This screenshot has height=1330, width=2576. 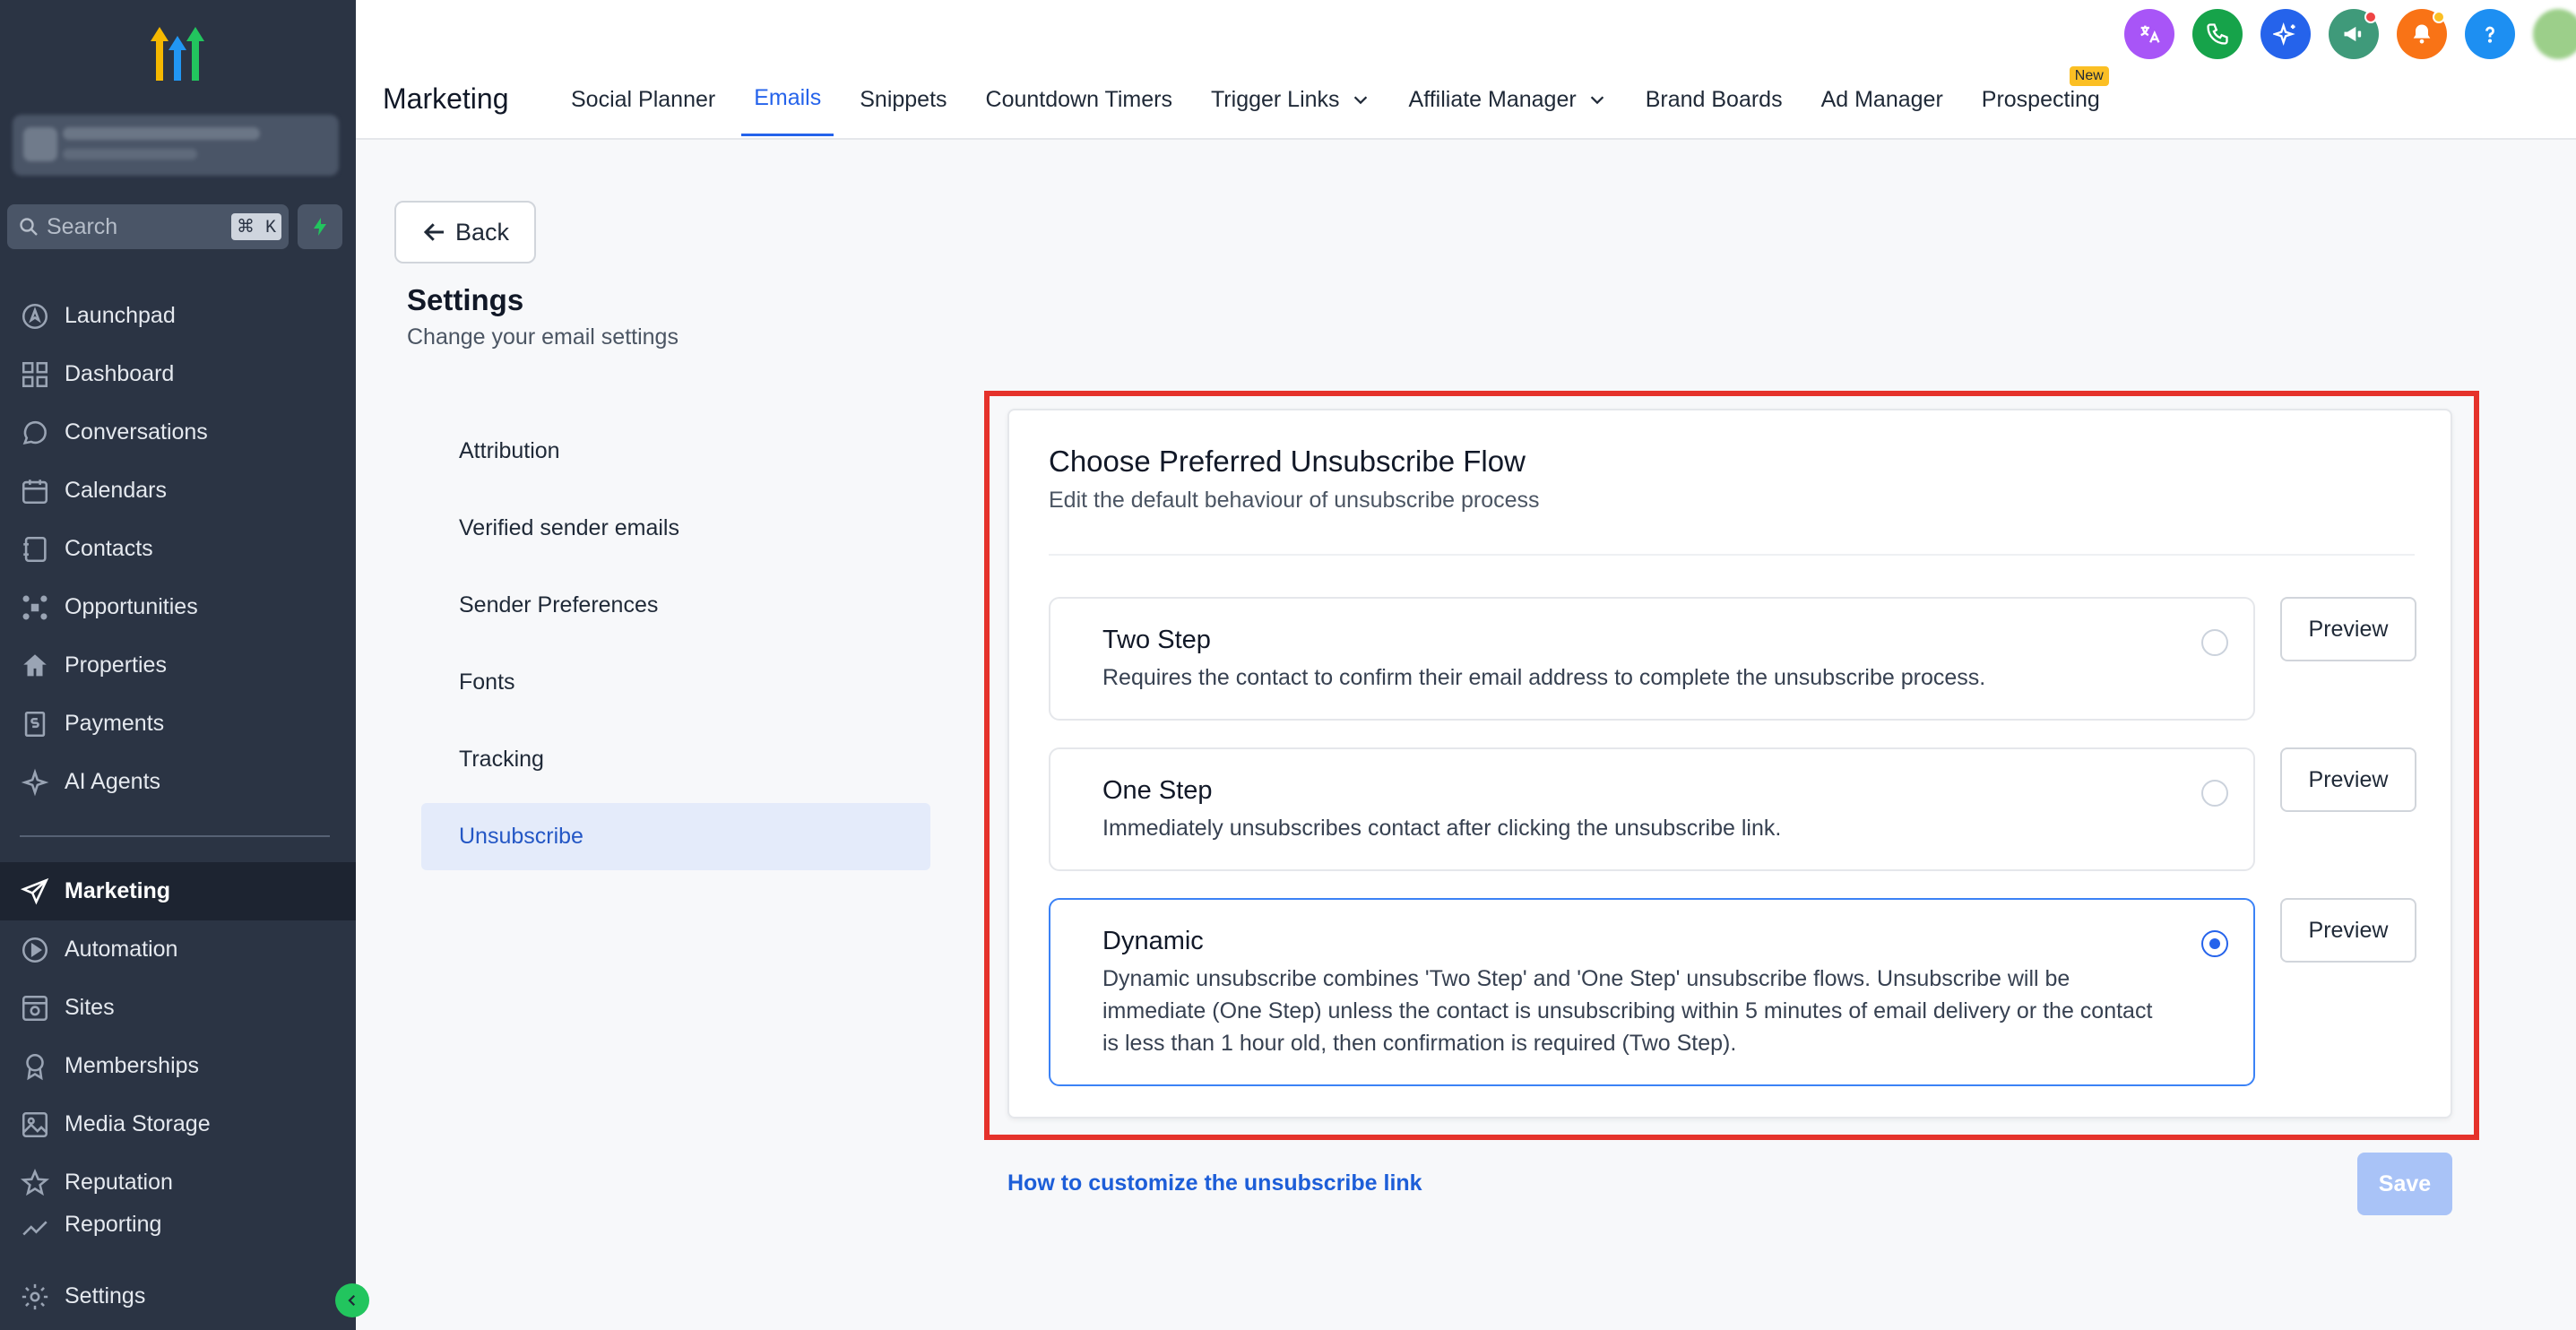 I want to click on collapse-sidebar-button, so click(x=352, y=1300).